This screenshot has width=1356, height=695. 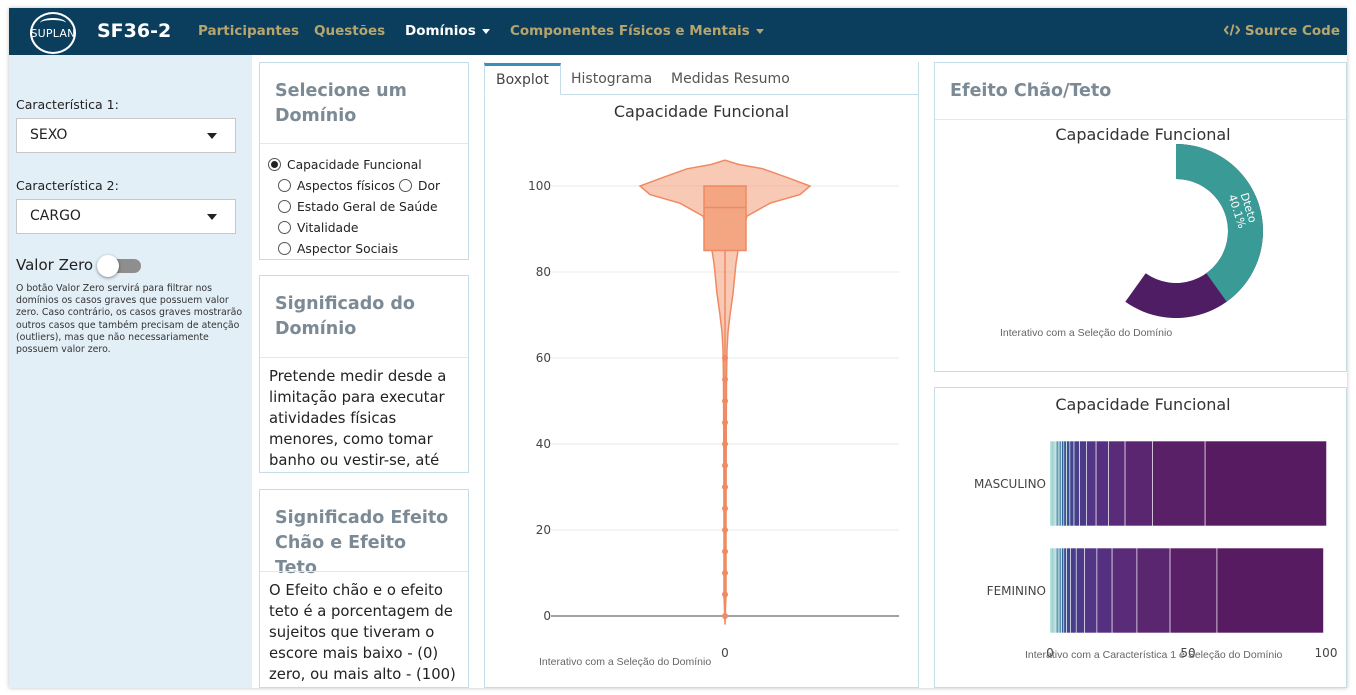 What do you see at coordinates (1031, 91) in the screenshot?
I see `floor-ceiling-title: Efeito Chão/Teto` at bounding box center [1031, 91].